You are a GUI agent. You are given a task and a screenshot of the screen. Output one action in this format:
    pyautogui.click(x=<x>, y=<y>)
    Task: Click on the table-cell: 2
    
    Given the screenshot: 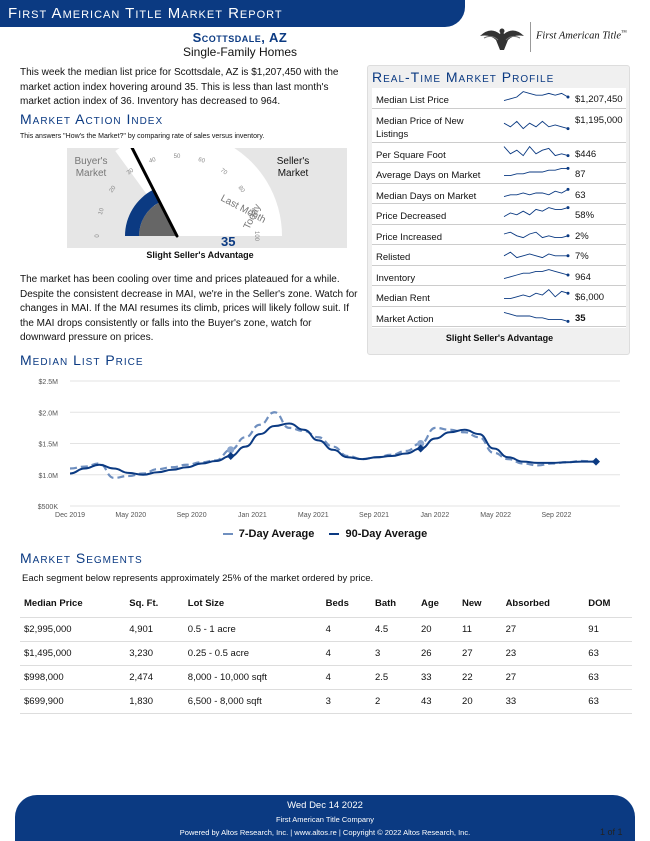 What is the action you would take?
    pyautogui.click(x=394, y=701)
    